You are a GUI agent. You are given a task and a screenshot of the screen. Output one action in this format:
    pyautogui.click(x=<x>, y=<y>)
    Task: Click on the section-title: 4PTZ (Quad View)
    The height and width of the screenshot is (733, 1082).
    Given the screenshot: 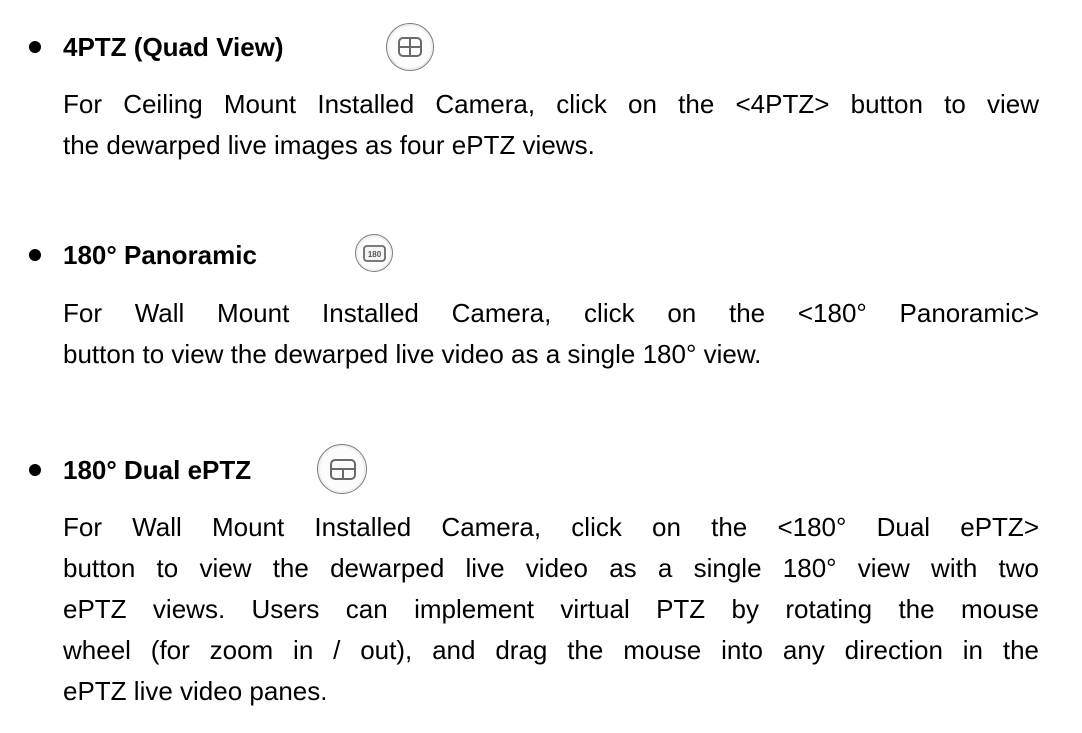 What is the action you would take?
    pyautogui.click(x=173, y=47)
    